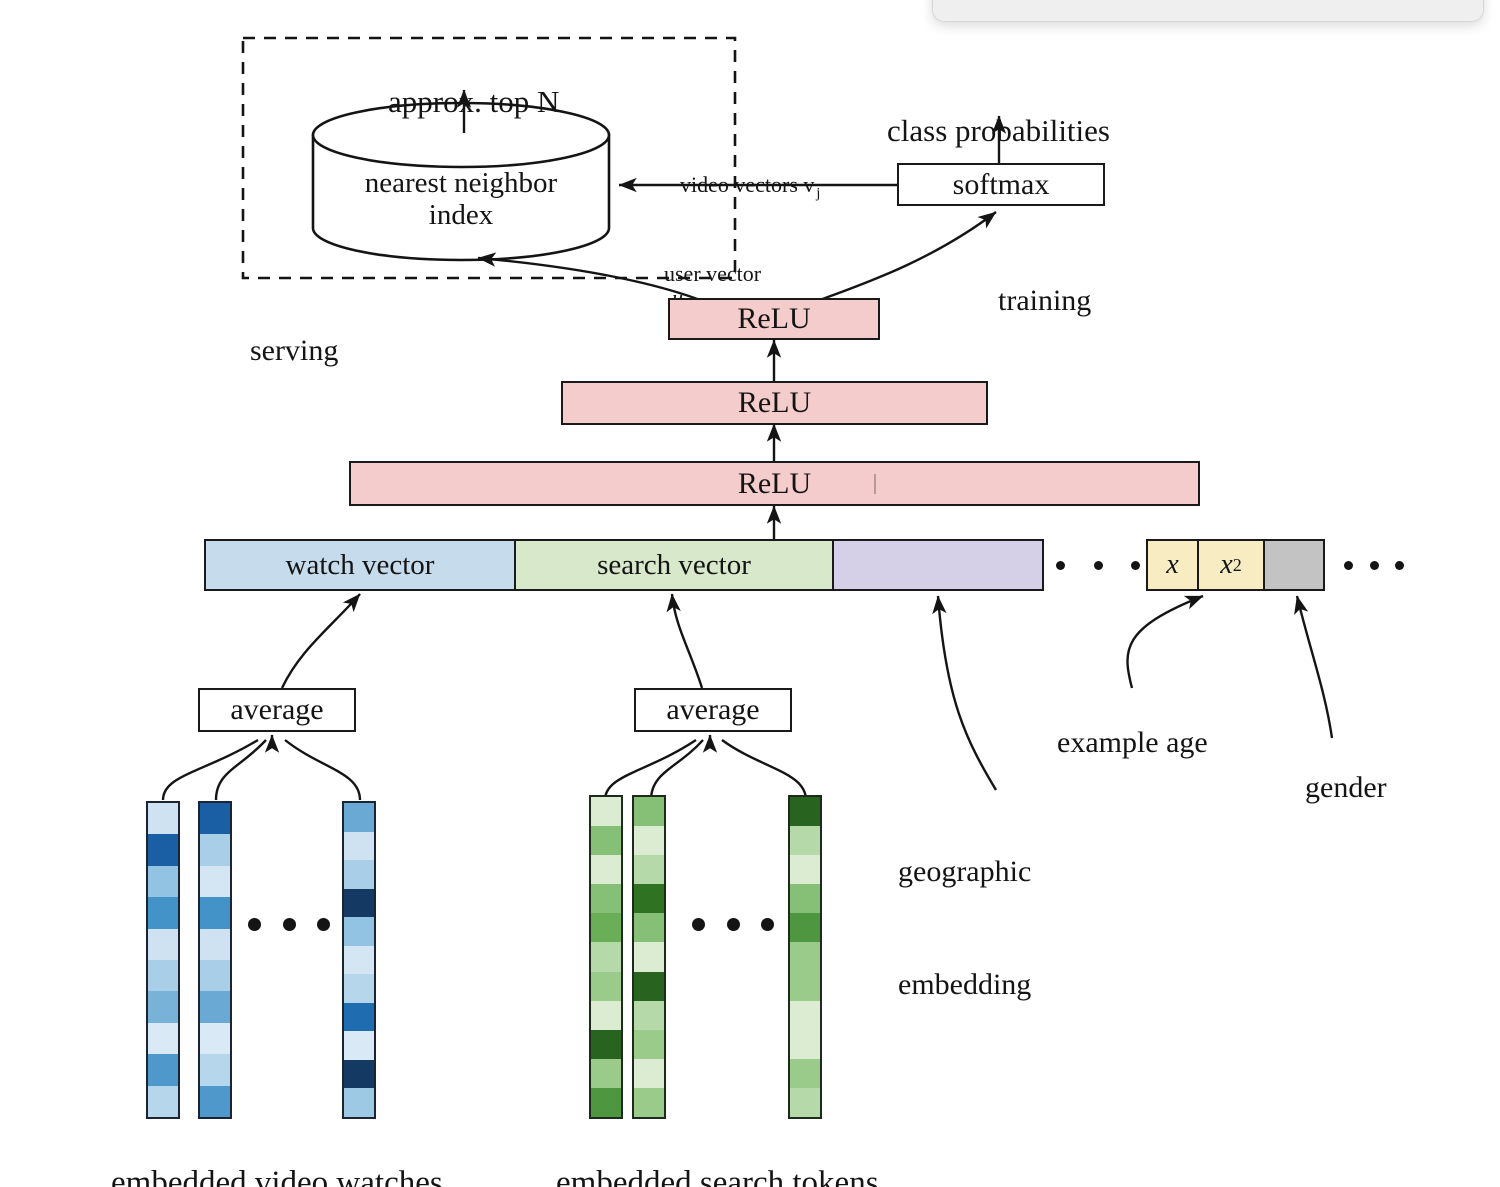 Image resolution: width=1500 pixels, height=1187 pixels. What do you see at coordinates (1132, 742) in the screenshot?
I see `example-age-annotation: example age` at bounding box center [1132, 742].